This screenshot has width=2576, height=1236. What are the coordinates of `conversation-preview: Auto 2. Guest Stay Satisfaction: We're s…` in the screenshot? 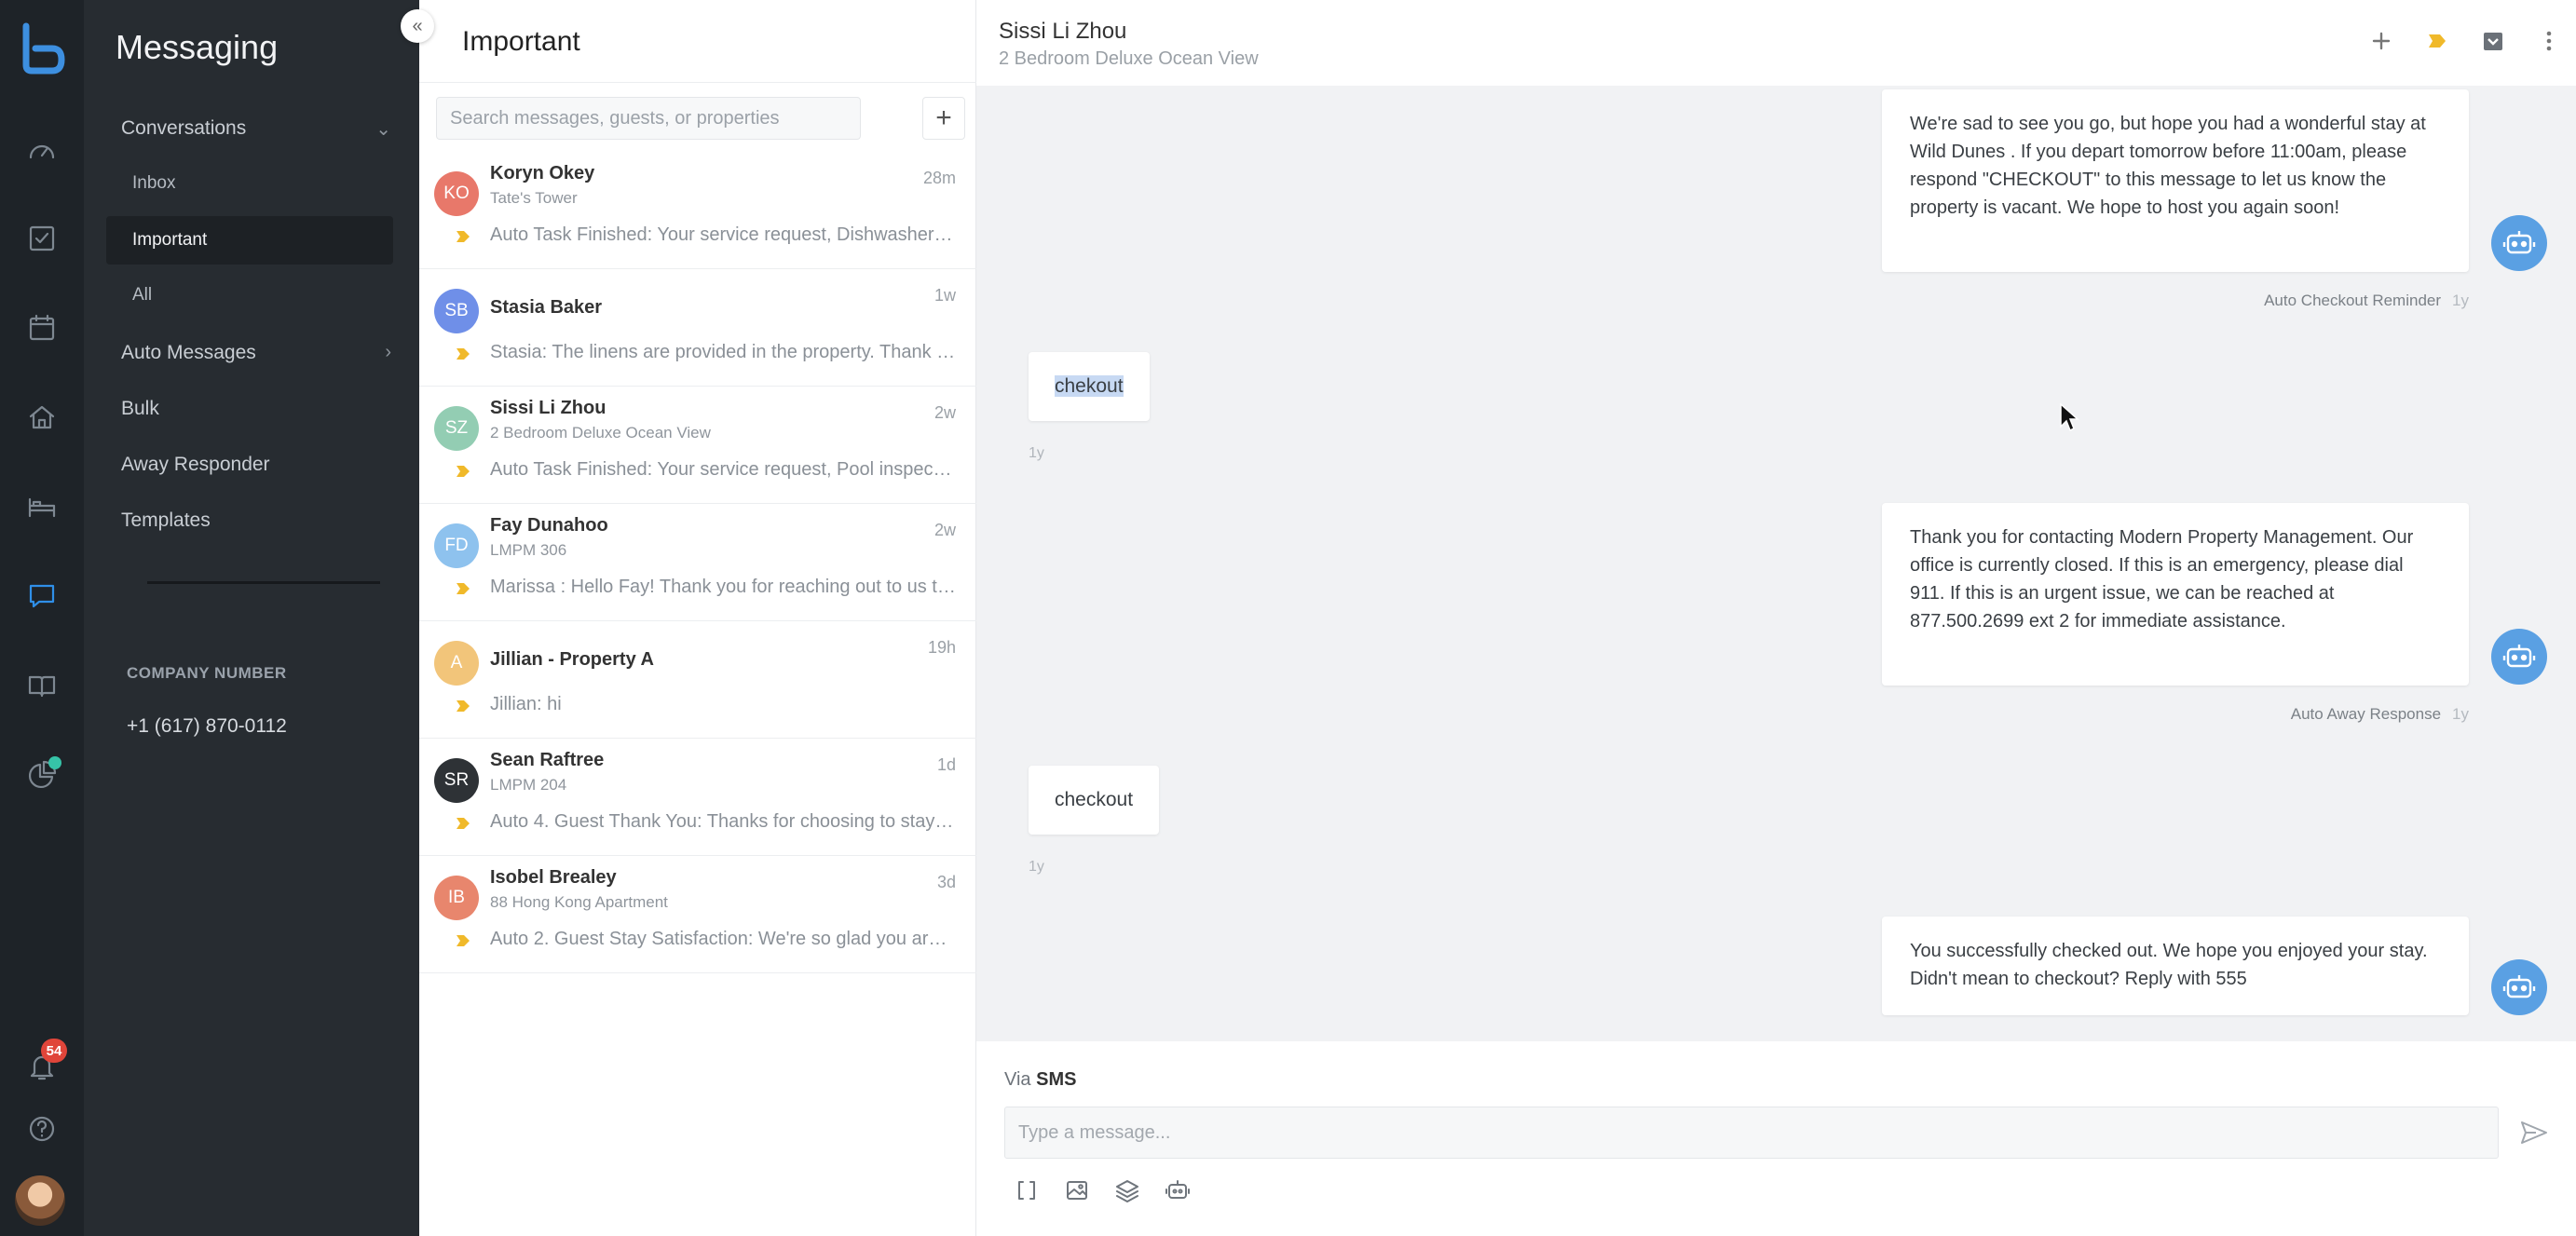 It's located at (723, 939).